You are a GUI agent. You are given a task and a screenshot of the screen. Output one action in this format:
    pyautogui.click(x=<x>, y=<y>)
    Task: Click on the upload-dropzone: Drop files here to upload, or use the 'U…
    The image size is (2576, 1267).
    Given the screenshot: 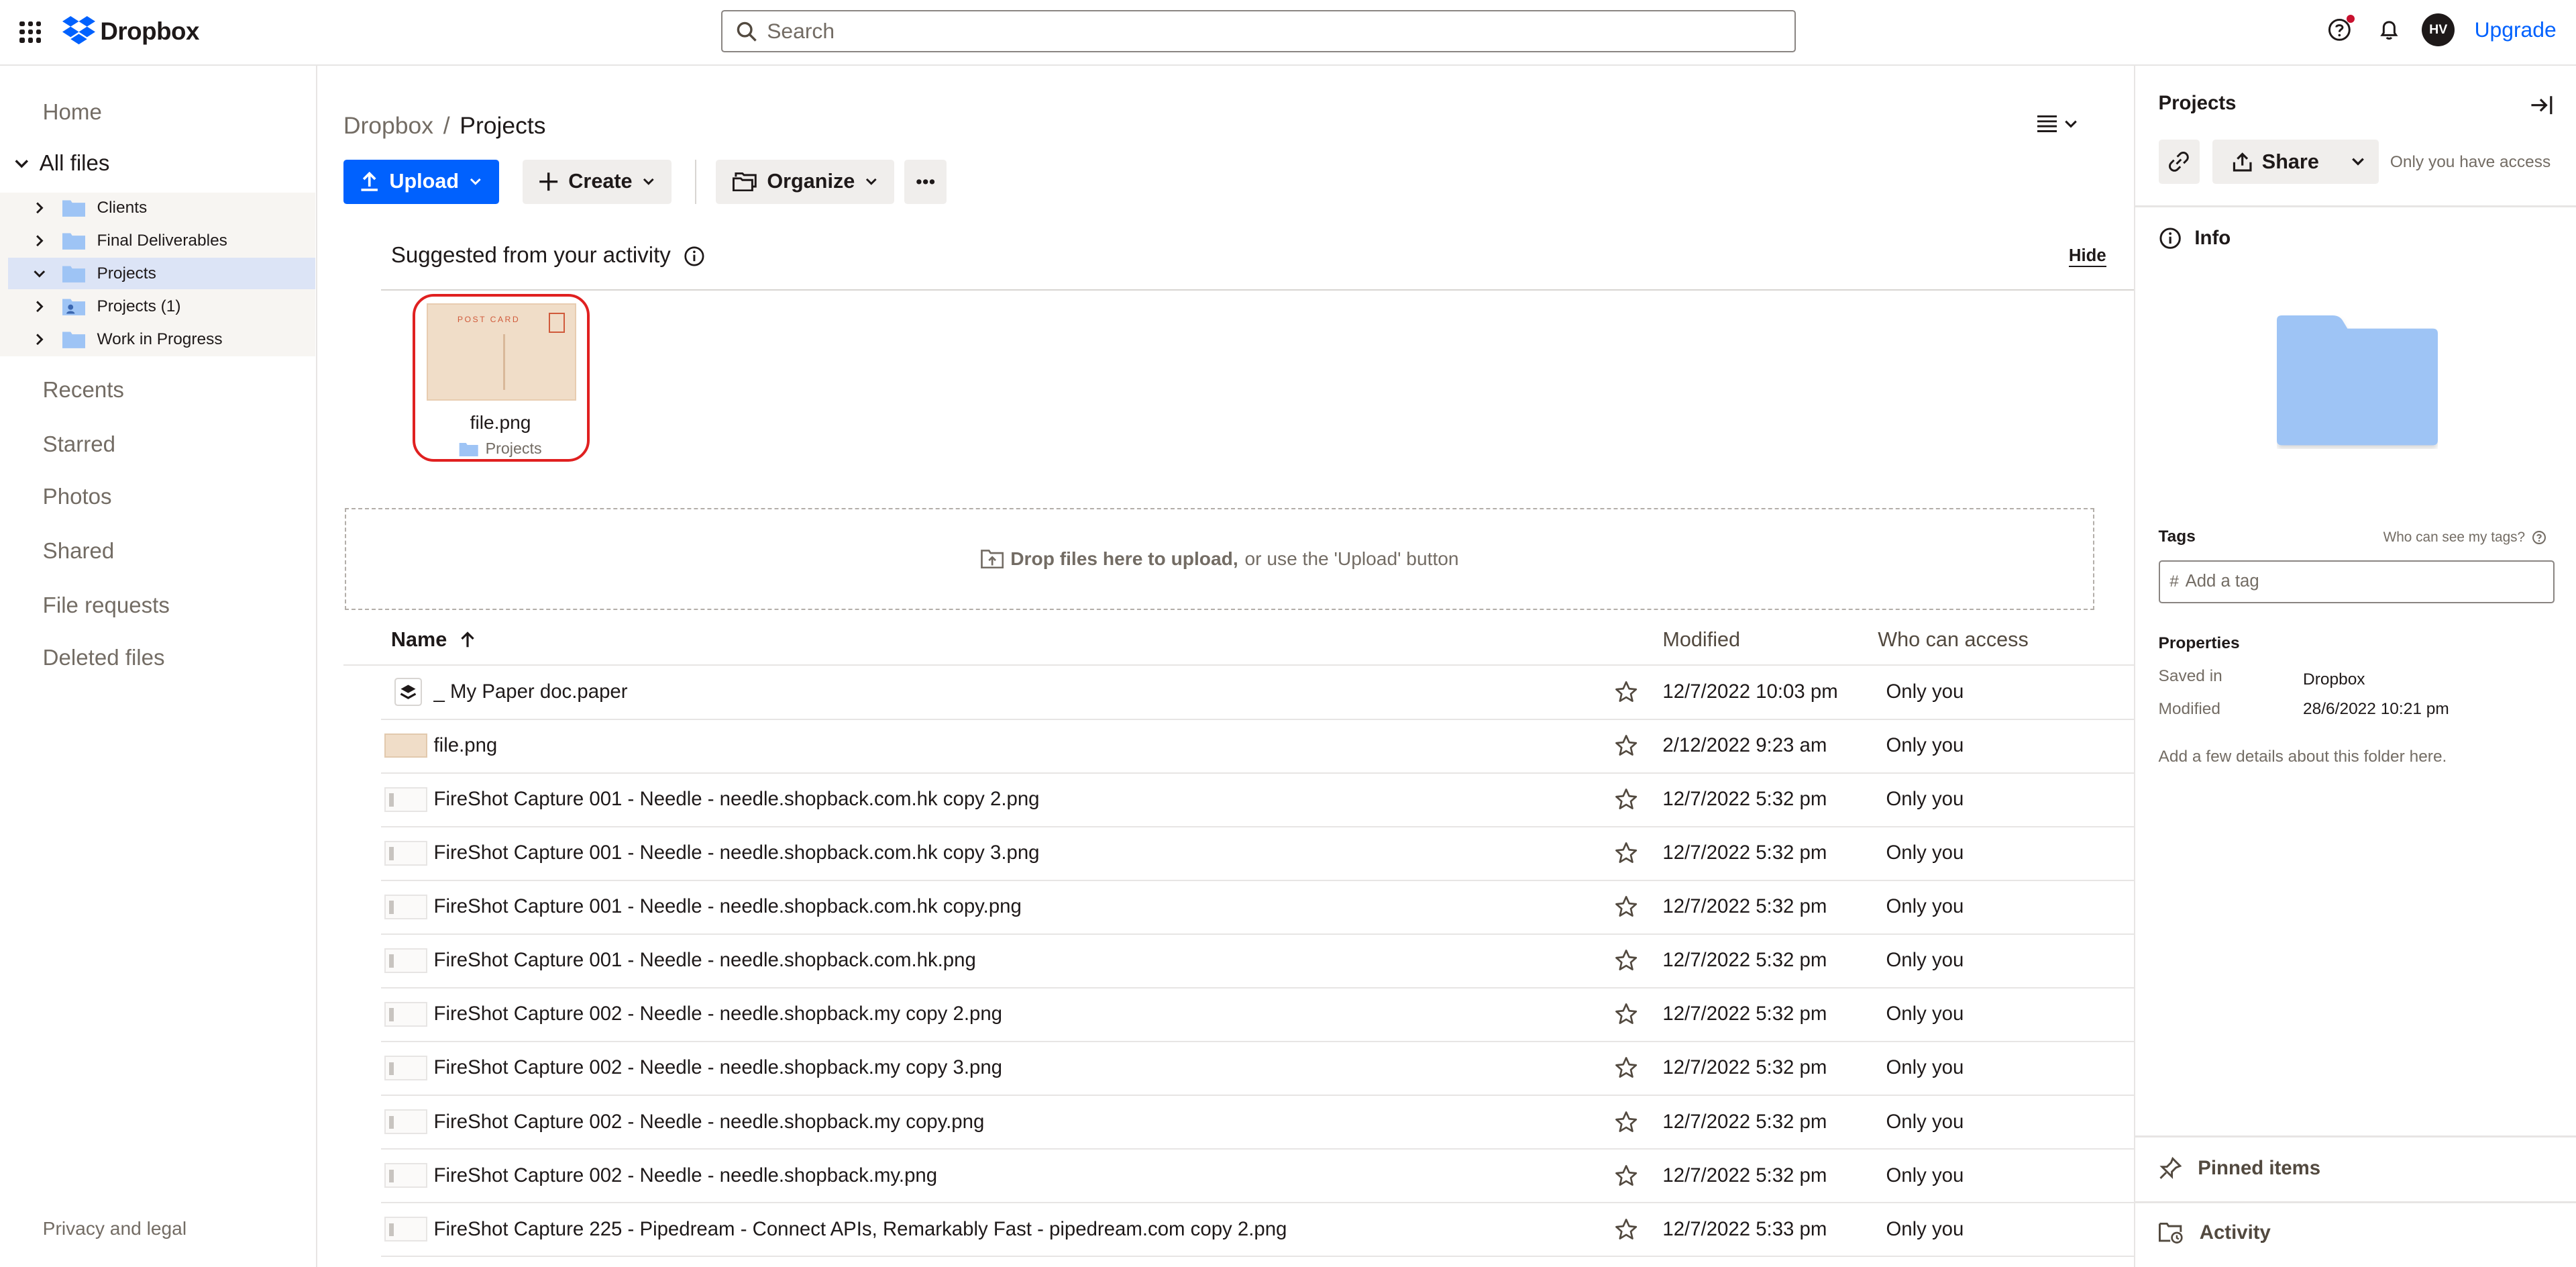 What is the action you would take?
    pyautogui.click(x=1220, y=558)
    